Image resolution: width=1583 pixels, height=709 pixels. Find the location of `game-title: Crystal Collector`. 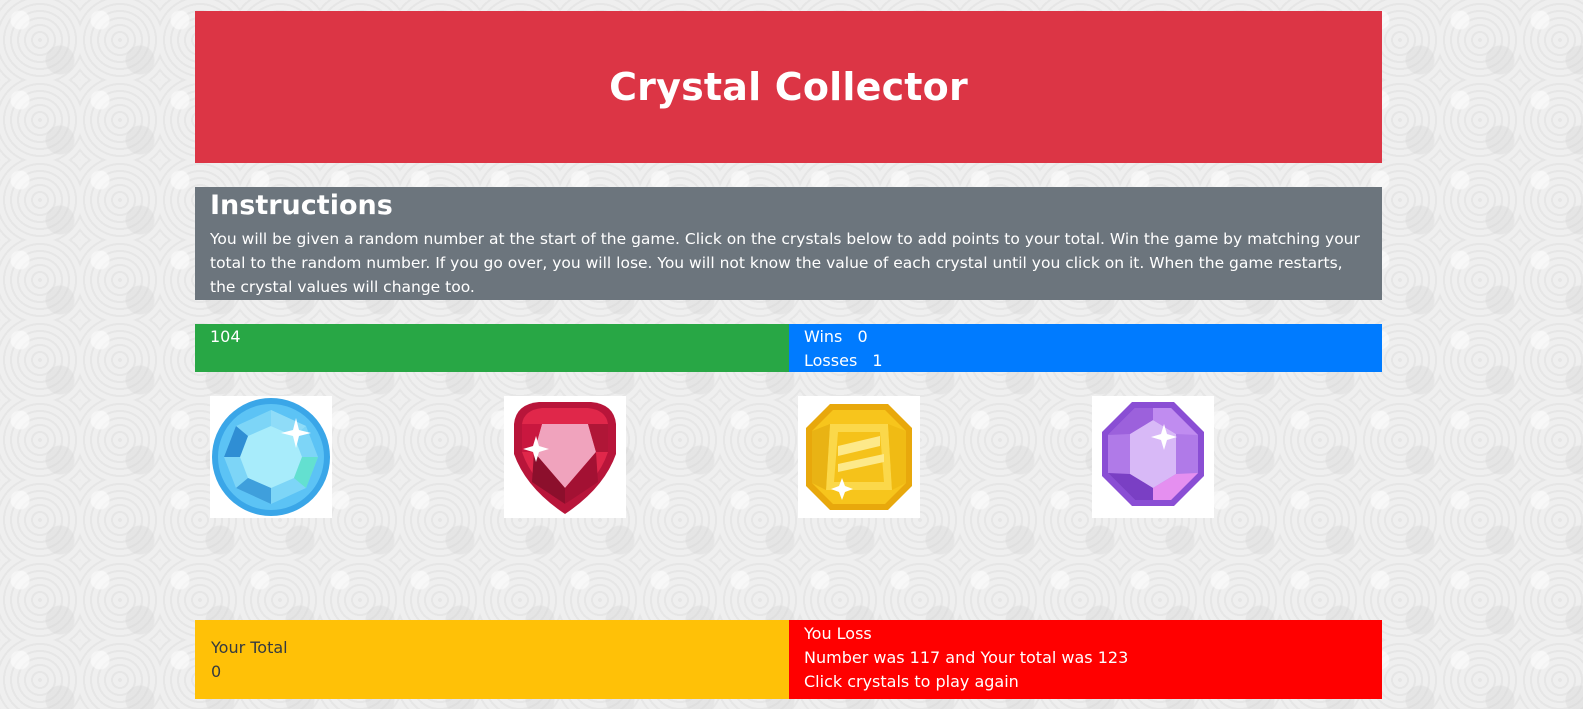

game-title: Crystal Collector is located at coordinates (788, 87).